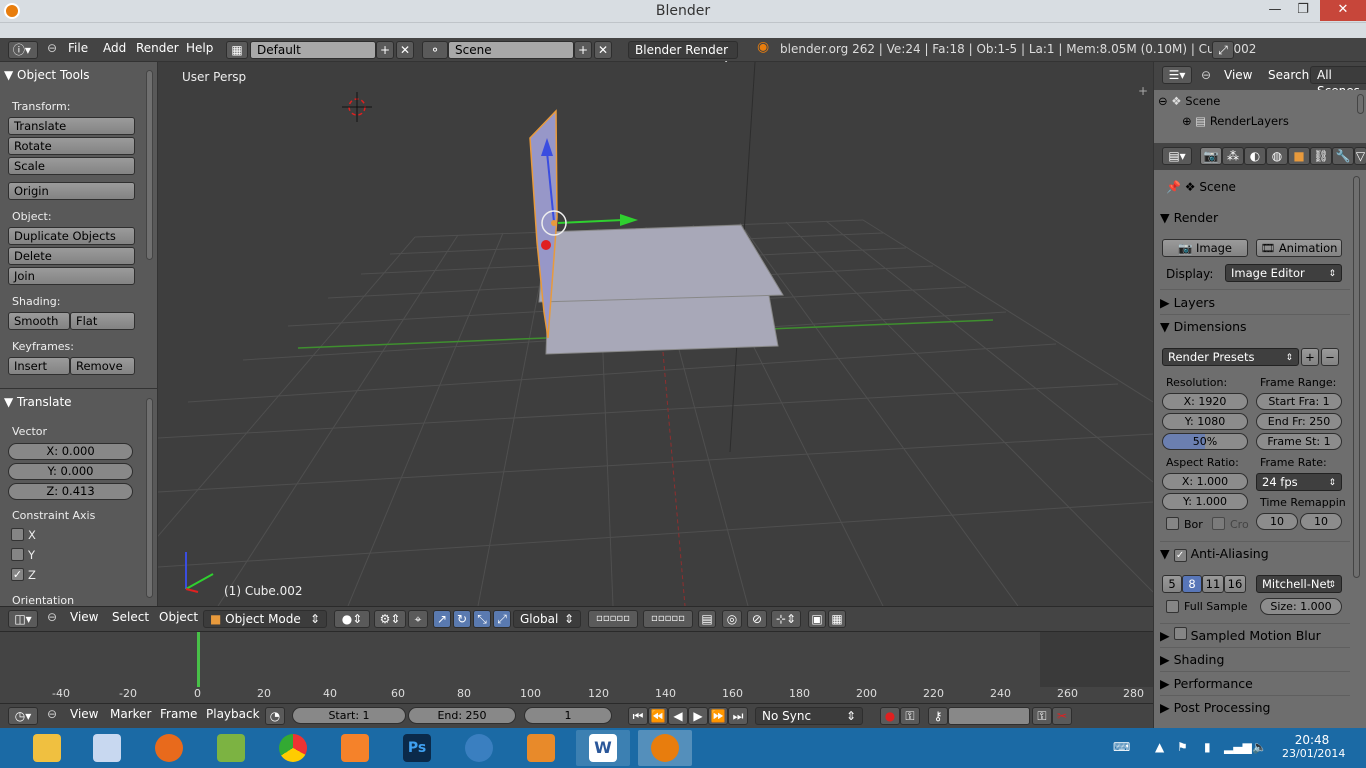  Describe the element at coordinates (71, 191) in the screenshot. I see `origin-button: Origin` at that location.